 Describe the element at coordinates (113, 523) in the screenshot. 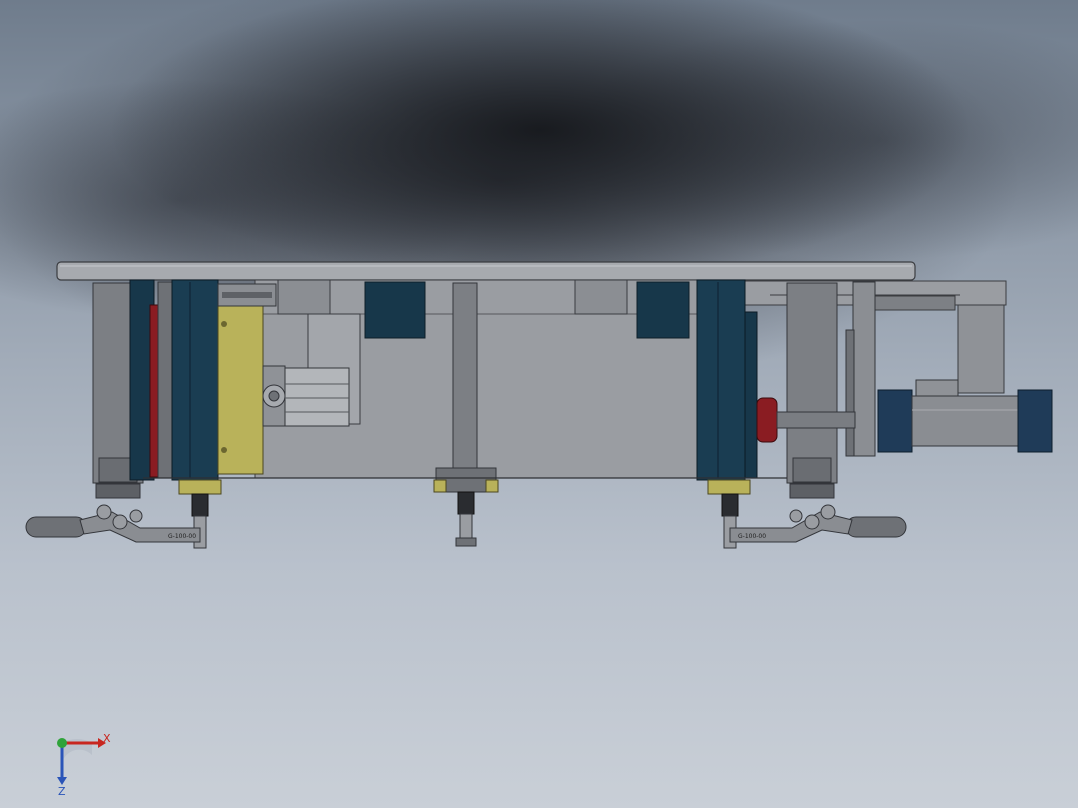

I see `left-toggle-clamp: G-100-00` at that location.